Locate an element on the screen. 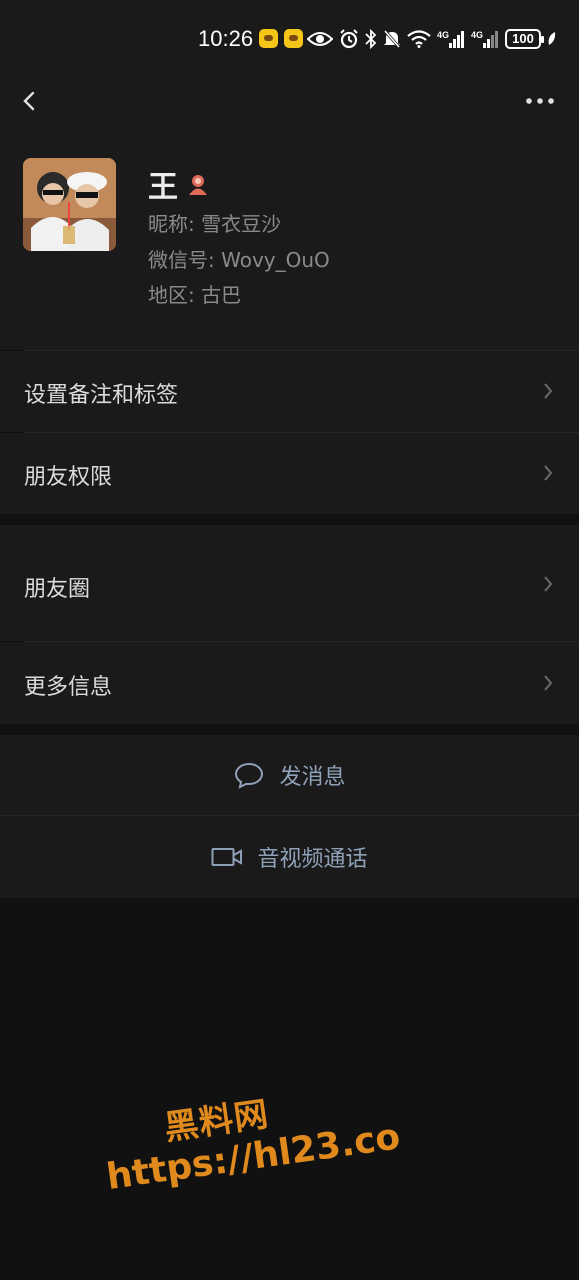  remark-tags-row: 设置备注和标签 is located at coordinates (289, 391).